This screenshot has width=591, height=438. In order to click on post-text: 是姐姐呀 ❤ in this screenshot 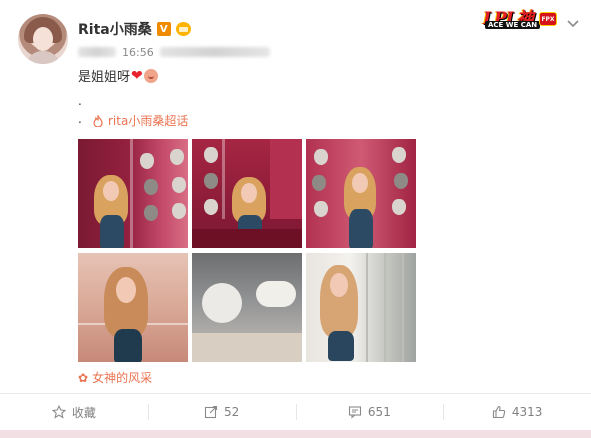, I will do `click(118, 75)`.